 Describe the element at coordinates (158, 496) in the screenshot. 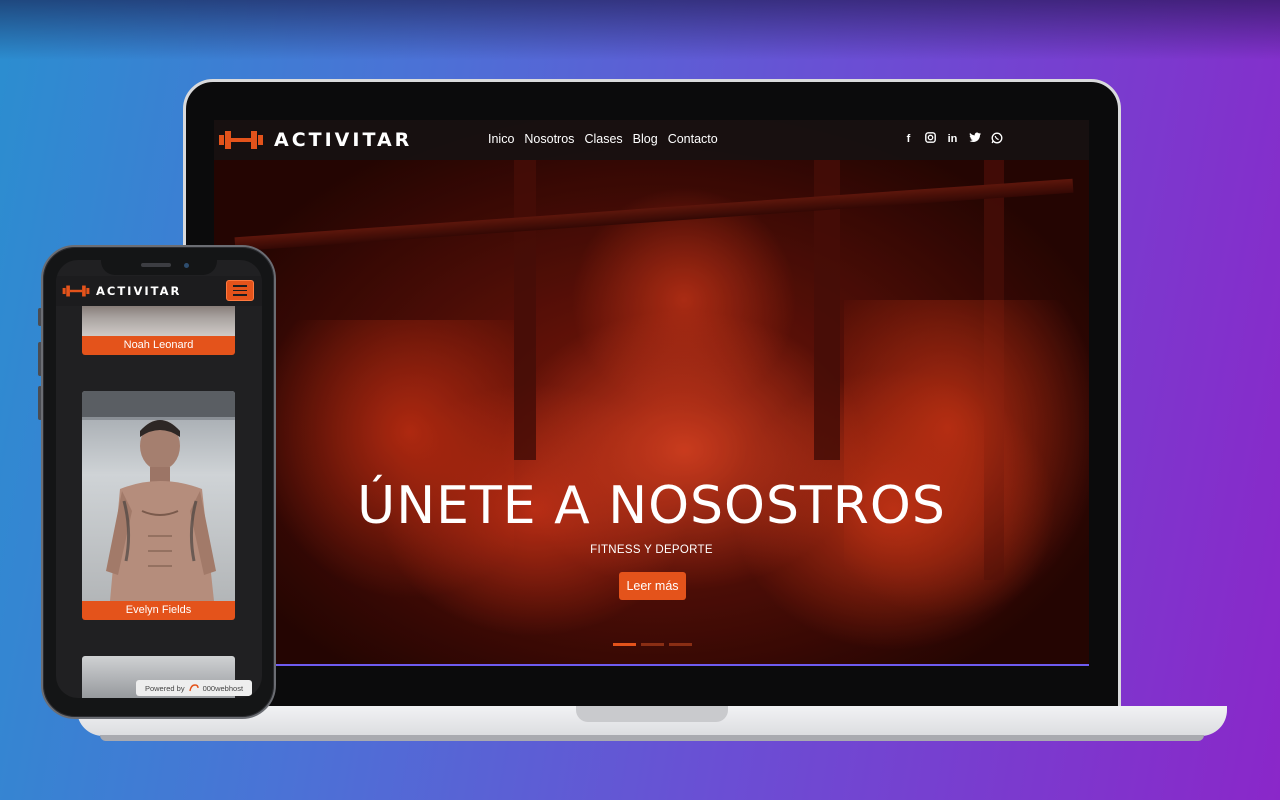

I see `trainer-photo` at that location.